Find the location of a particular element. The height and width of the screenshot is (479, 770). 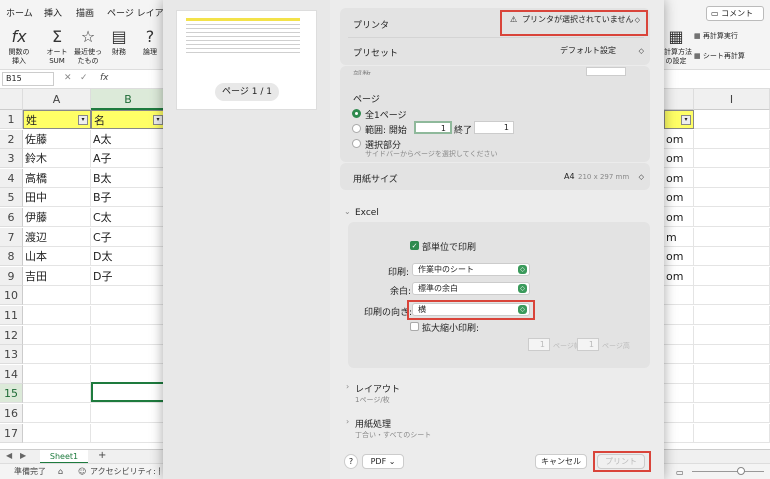

sheet-tab-sheet1: Sheet1 is located at coordinates (64, 457).